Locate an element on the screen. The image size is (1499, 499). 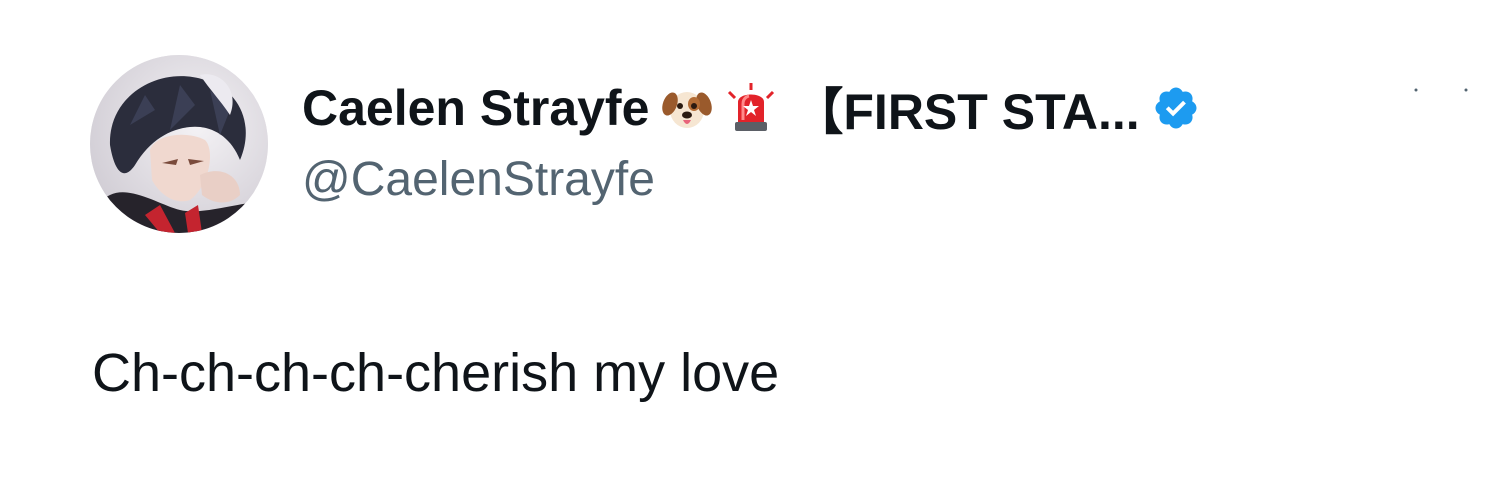
author-handle: @CaelenStrayfe is located at coordinates (478, 179).